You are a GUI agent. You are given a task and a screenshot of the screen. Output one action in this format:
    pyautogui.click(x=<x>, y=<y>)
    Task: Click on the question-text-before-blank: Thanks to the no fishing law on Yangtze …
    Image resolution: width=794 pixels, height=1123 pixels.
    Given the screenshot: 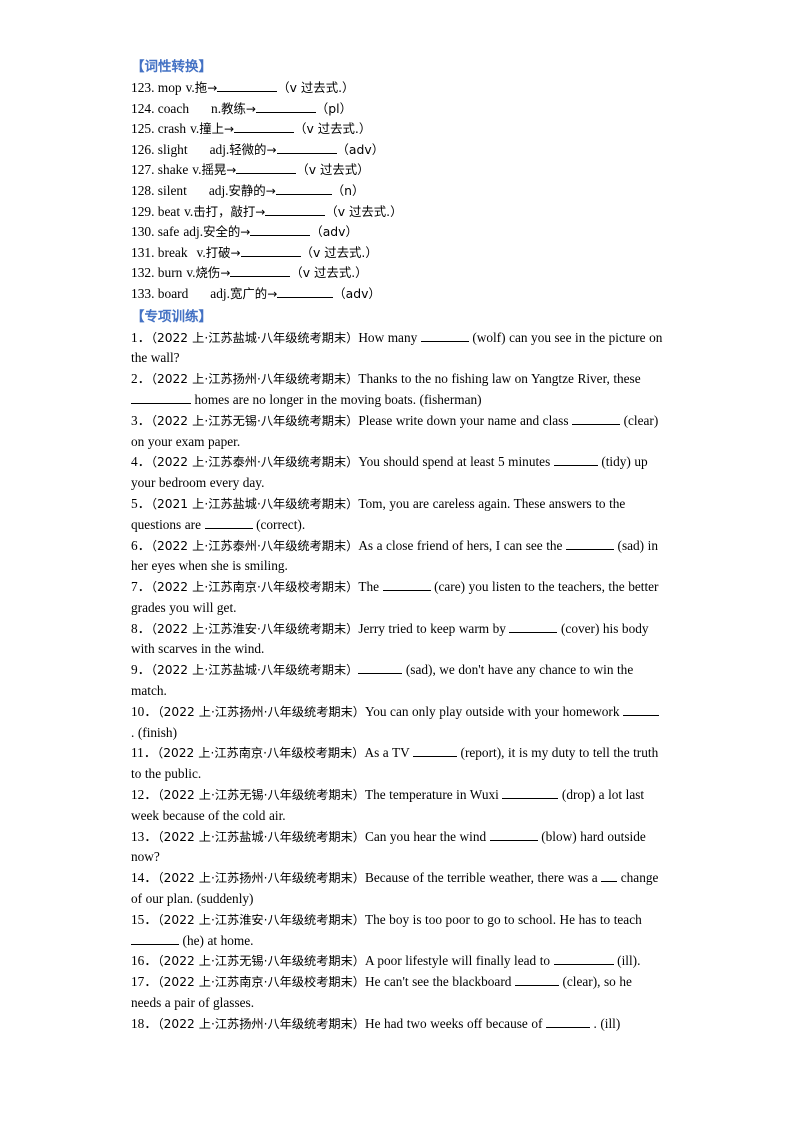 What is the action you would take?
    pyautogui.click(x=499, y=379)
    